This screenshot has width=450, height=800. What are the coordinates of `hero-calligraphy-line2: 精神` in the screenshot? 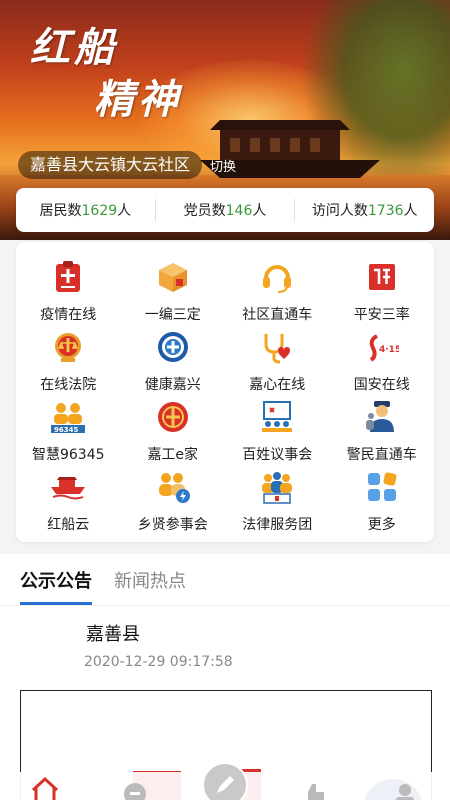 It's located at (138, 99).